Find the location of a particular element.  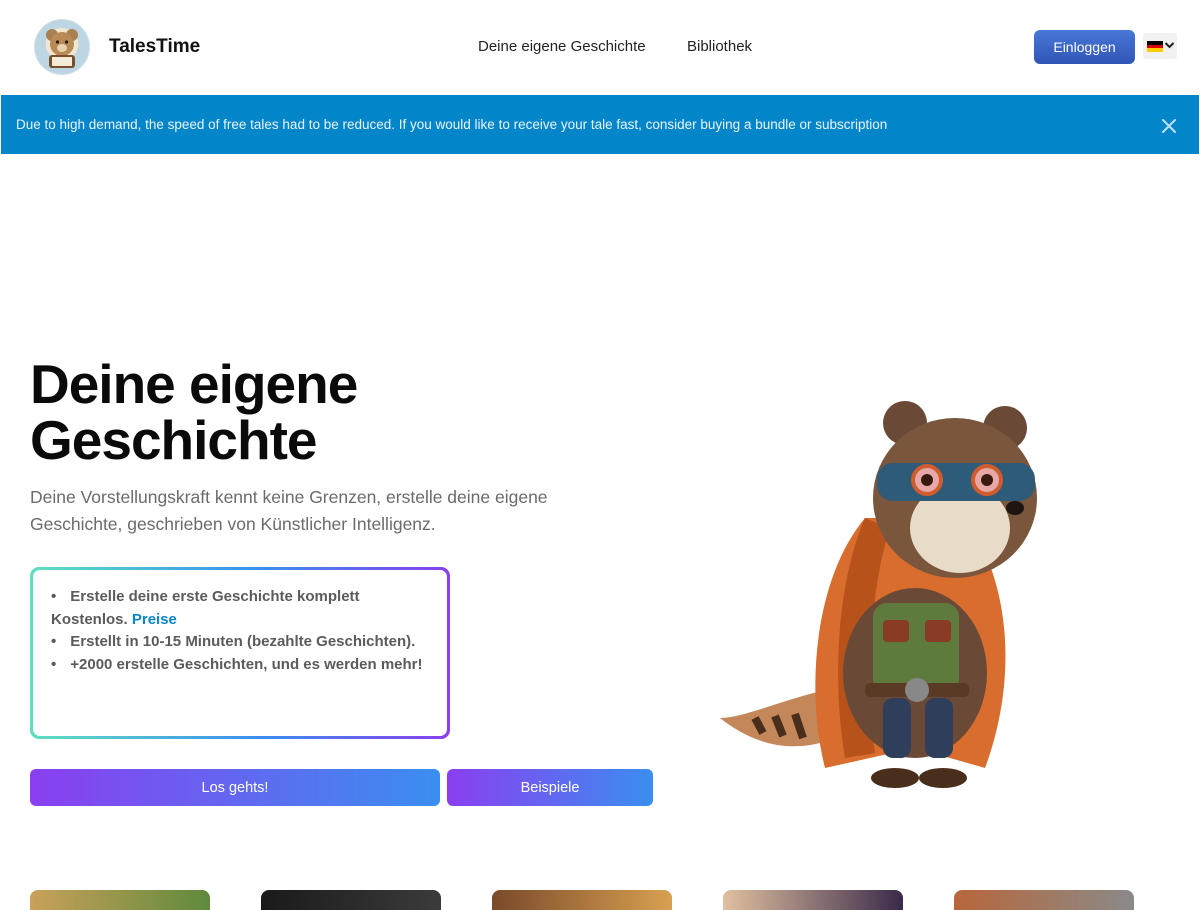

bear-logo-icon is located at coordinates (62, 47).